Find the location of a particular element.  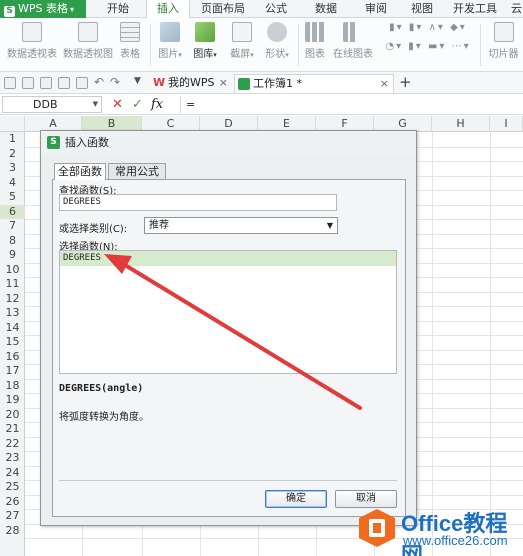

column-header-i: I is located at coordinates (506, 124).